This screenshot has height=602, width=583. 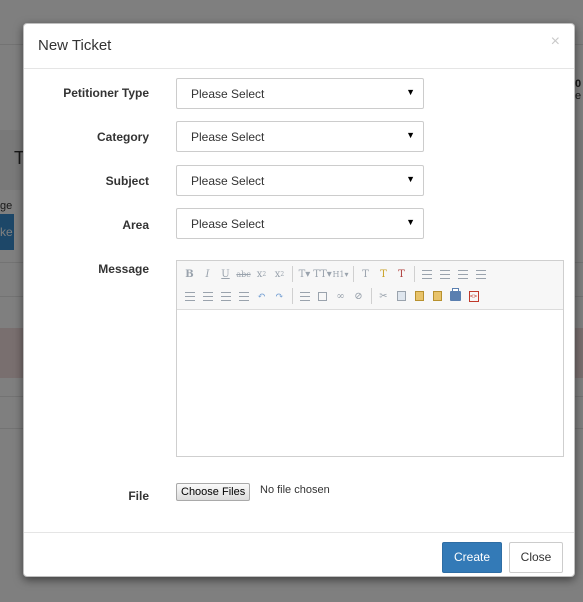 I want to click on category-value: Please Select, so click(x=228, y=137).